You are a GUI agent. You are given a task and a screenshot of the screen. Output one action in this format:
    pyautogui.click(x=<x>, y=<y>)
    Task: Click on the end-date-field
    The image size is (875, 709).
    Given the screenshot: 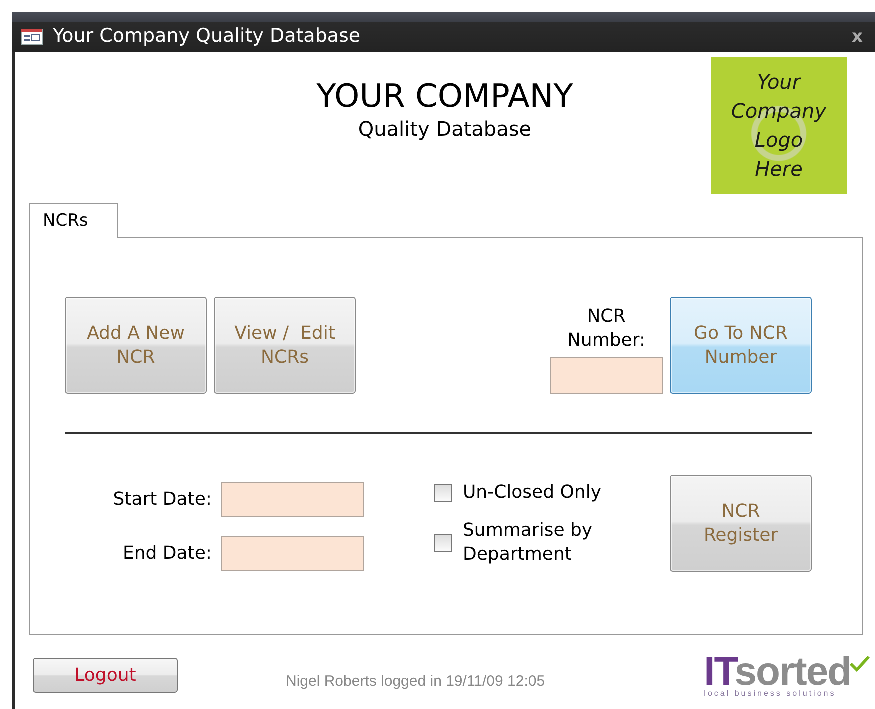 What is the action you would take?
    pyautogui.click(x=292, y=553)
    